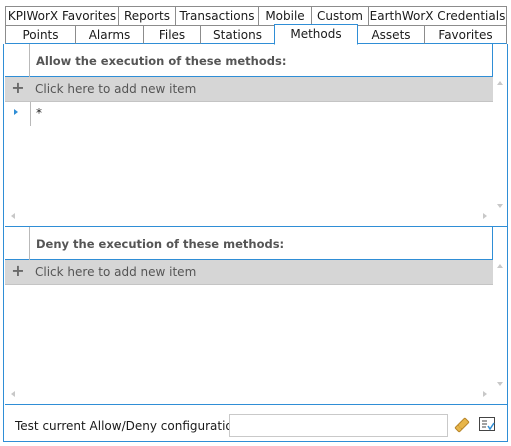  Describe the element at coordinates (217, 15) in the screenshot. I see `tab-transactions: Transactions` at that location.